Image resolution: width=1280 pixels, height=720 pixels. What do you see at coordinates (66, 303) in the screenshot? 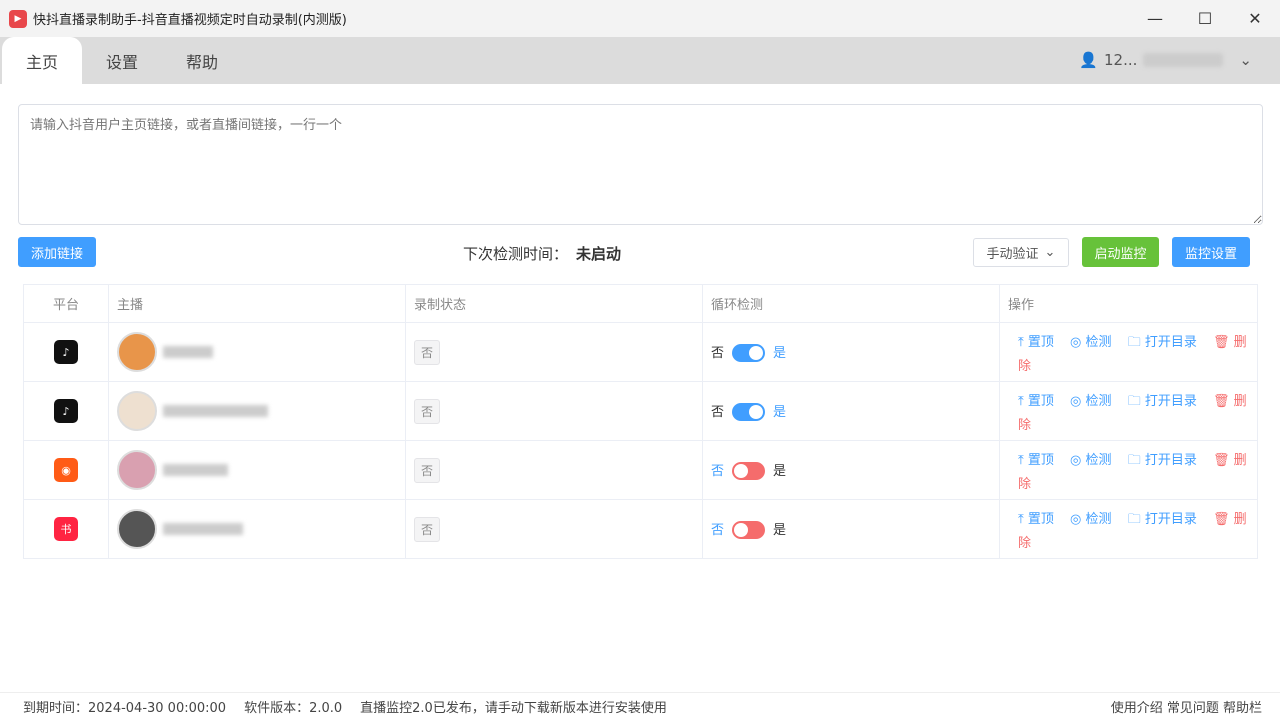
I see `header-platform: 平台` at bounding box center [66, 303].